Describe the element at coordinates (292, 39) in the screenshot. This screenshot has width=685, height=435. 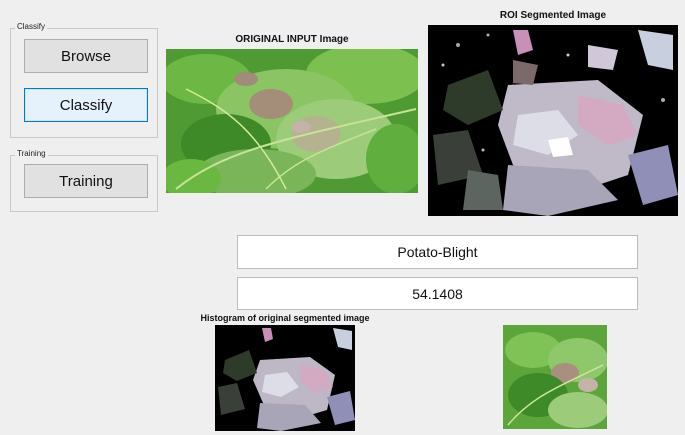
I see `original-image-title: ORIGINAL INPUT Image` at that location.